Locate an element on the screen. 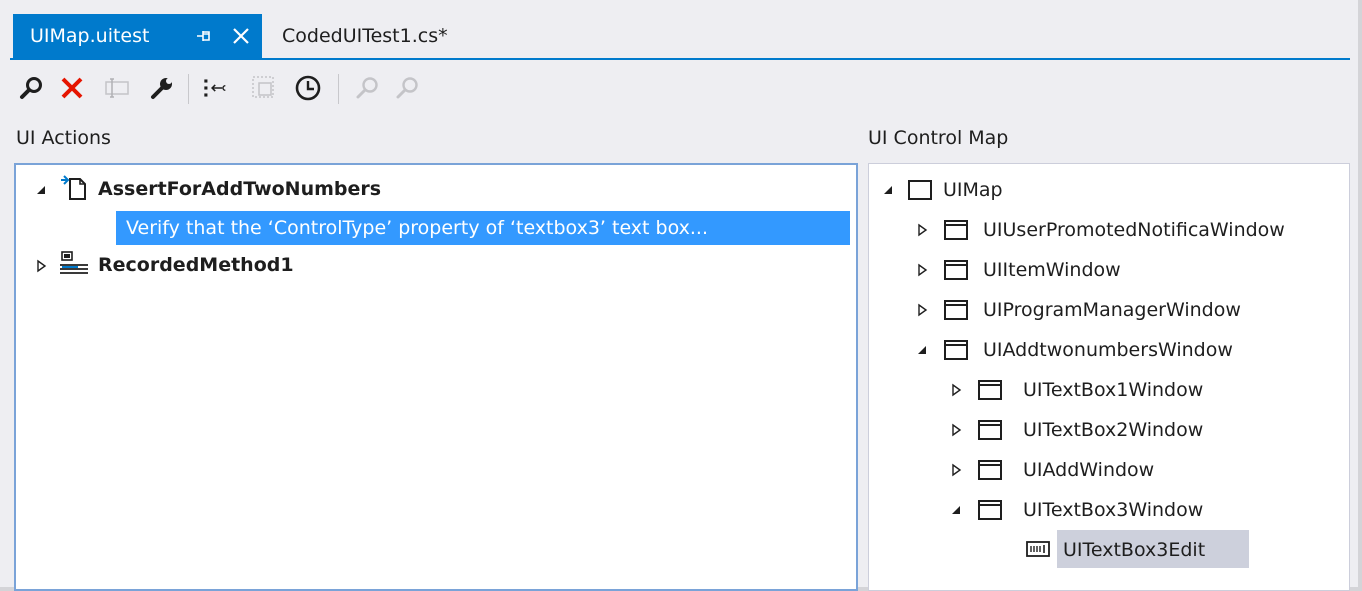 The width and height of the screenshot is (1362, 591). control-label: UITextBox1Window is located at coordinates (1113, 390).